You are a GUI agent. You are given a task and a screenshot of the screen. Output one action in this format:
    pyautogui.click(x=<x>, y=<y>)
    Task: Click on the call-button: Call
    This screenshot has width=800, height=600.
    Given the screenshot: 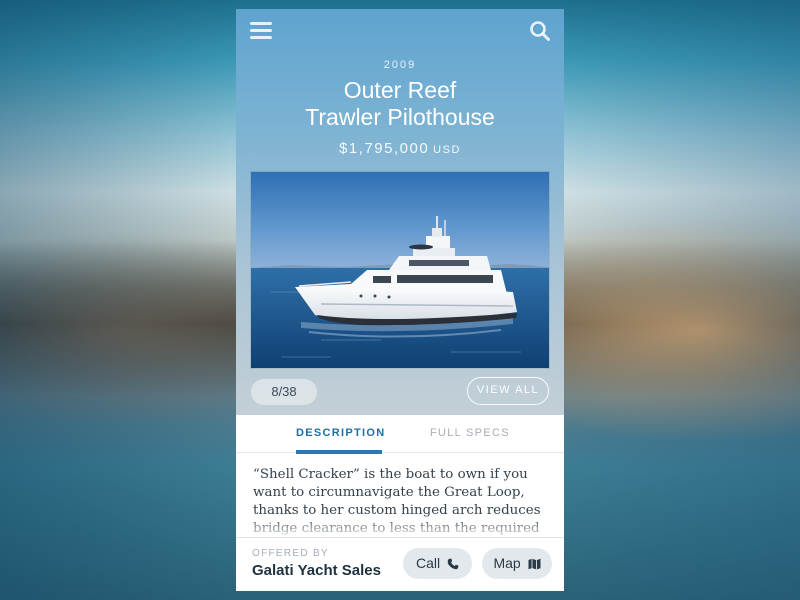 What is the action you would take?
    pyautogui.click(x=437, y=563)
    